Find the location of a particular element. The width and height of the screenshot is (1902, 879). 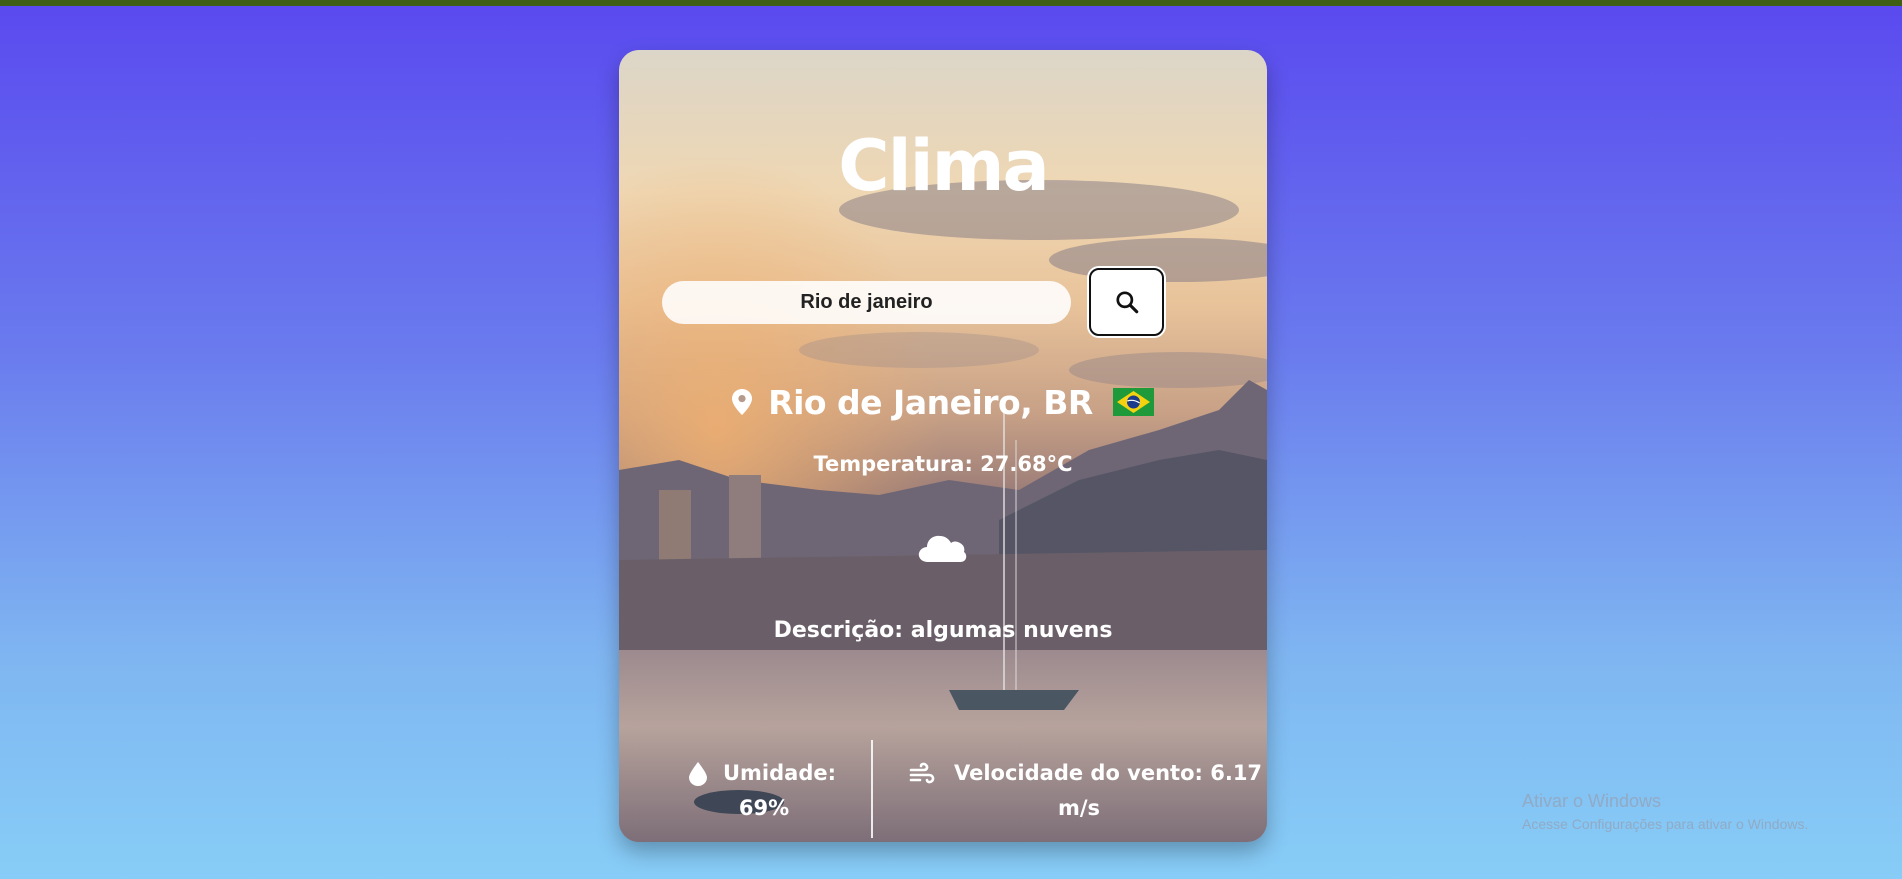

water-drop-icon is located at coordinates (698, 774).